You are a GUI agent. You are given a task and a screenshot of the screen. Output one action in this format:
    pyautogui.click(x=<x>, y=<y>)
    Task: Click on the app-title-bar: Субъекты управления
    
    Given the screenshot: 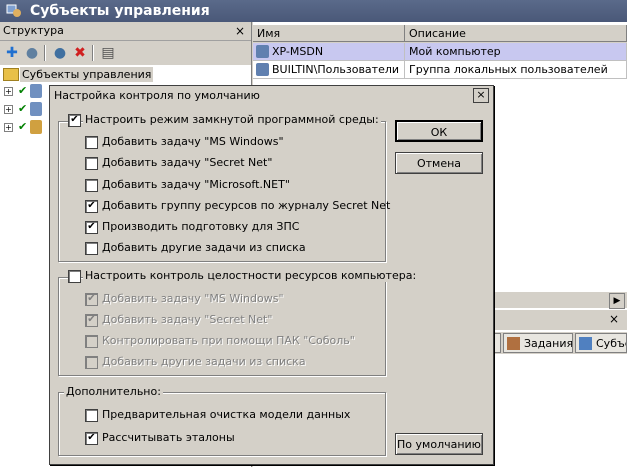 What is the action you would take?
    pyautogui.click(x=313, y=11)
    